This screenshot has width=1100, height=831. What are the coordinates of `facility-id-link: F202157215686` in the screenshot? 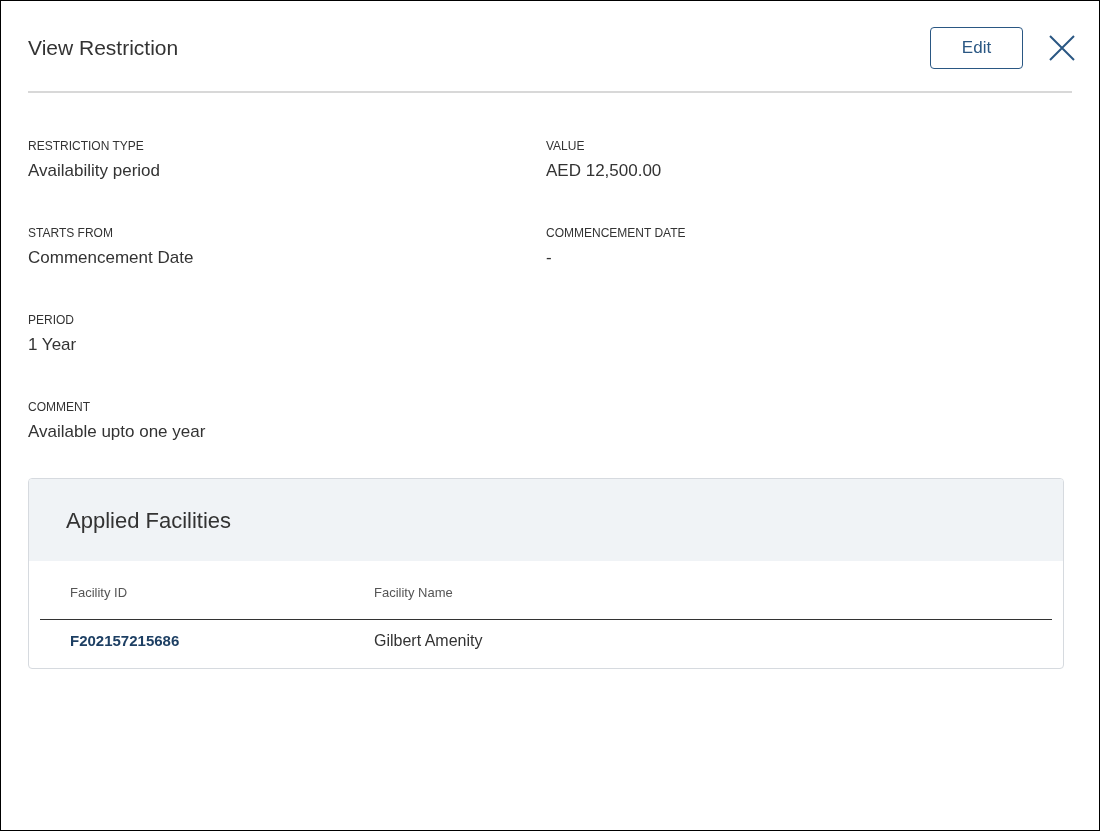 It's located at (125, 641).